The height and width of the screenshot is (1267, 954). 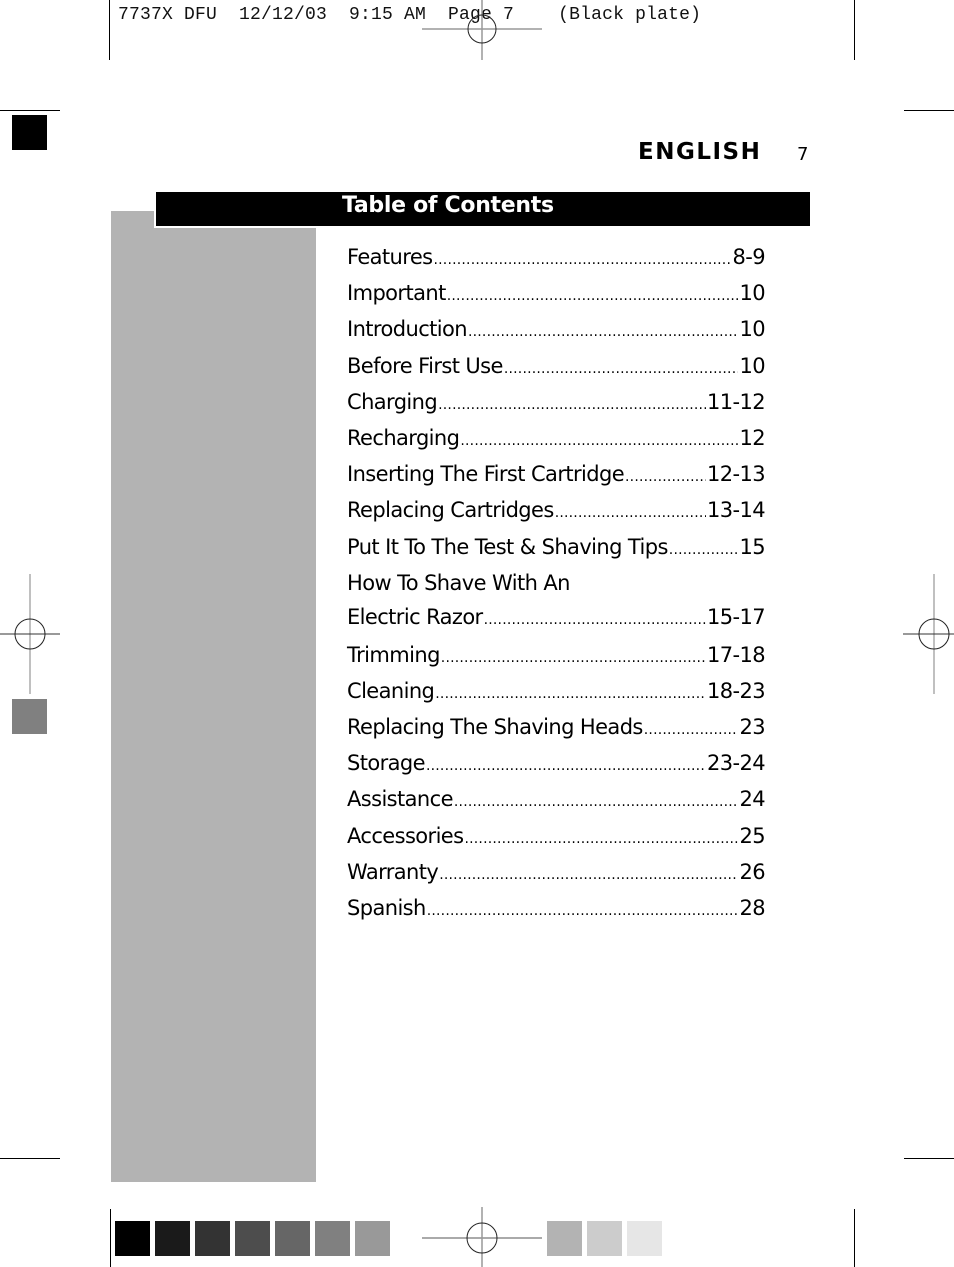 What do you see at coordinates (415, 616) in the screenshot?
I see `toc-entry-label-line2: Electric Razor` at bounding box center [415, 616].